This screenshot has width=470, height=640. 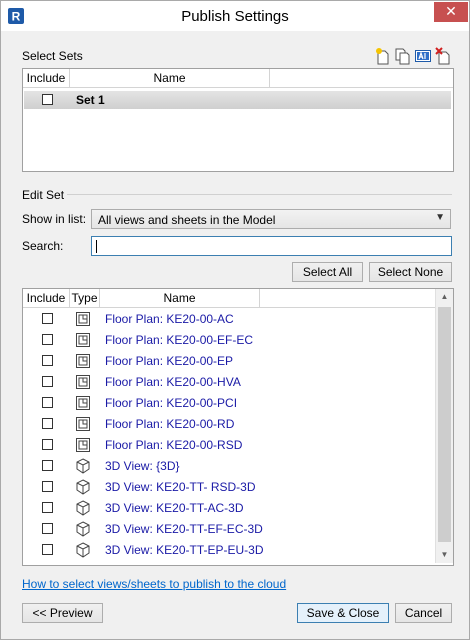 I want to click on search-label: Search:, so click(x=43, y=246).